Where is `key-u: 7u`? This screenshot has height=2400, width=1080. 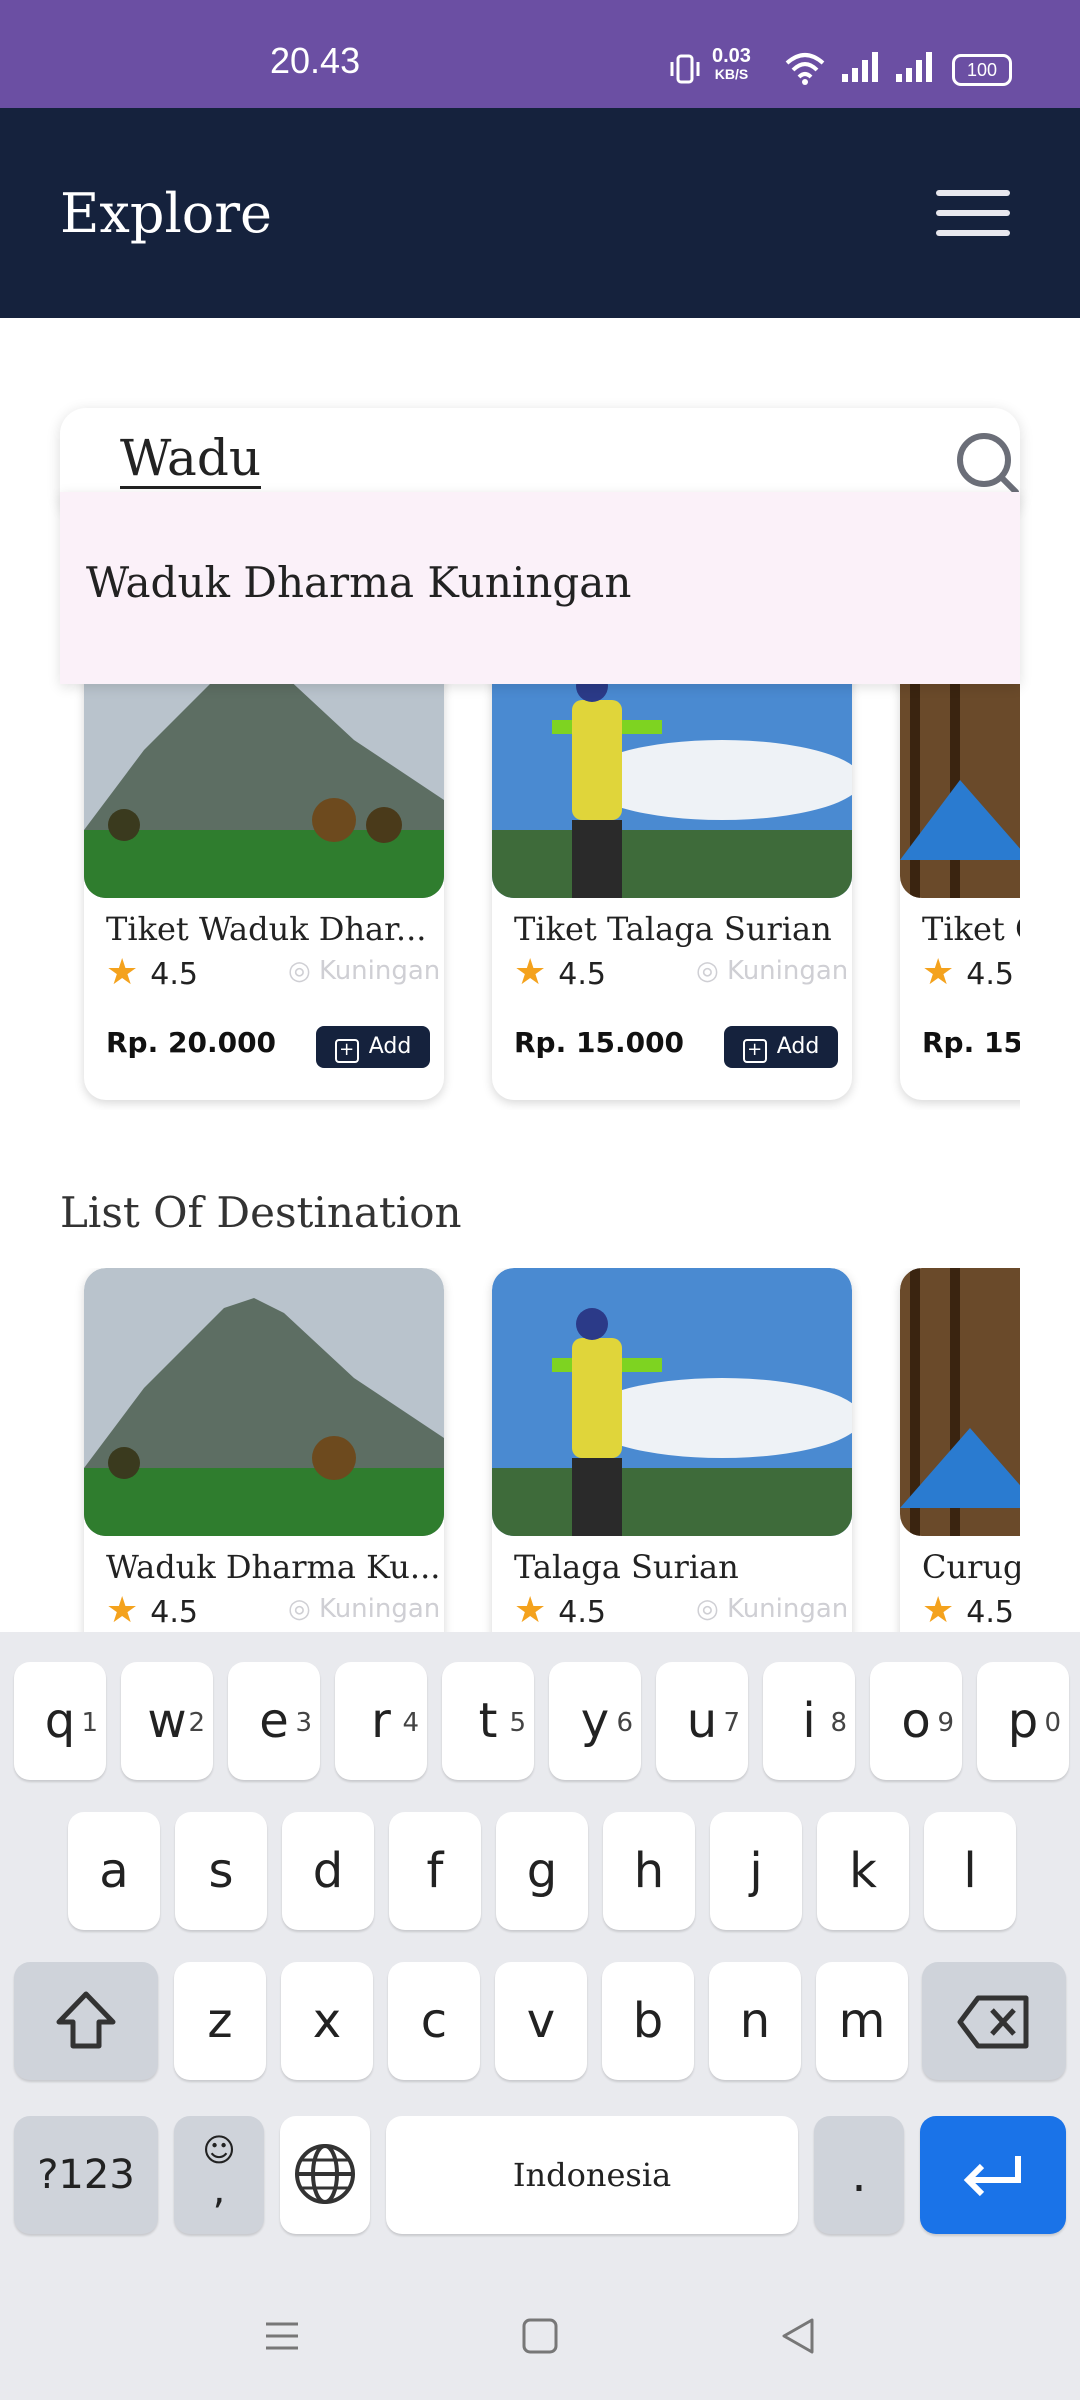 key-u: 7u is located at coordinates (702, 1721).